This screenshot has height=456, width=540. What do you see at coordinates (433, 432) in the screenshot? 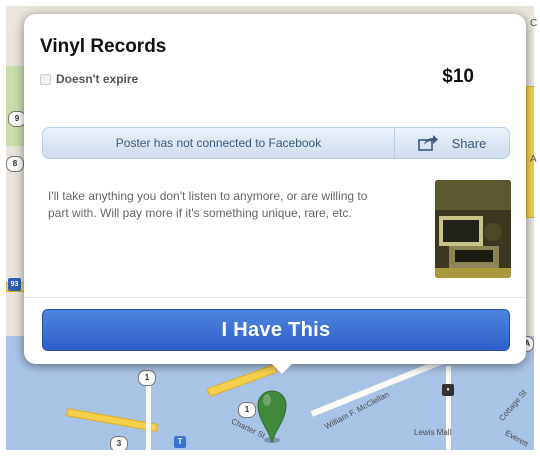
I see `map-label-lewis: Lewis Mall` at bounding box center [433, 432].